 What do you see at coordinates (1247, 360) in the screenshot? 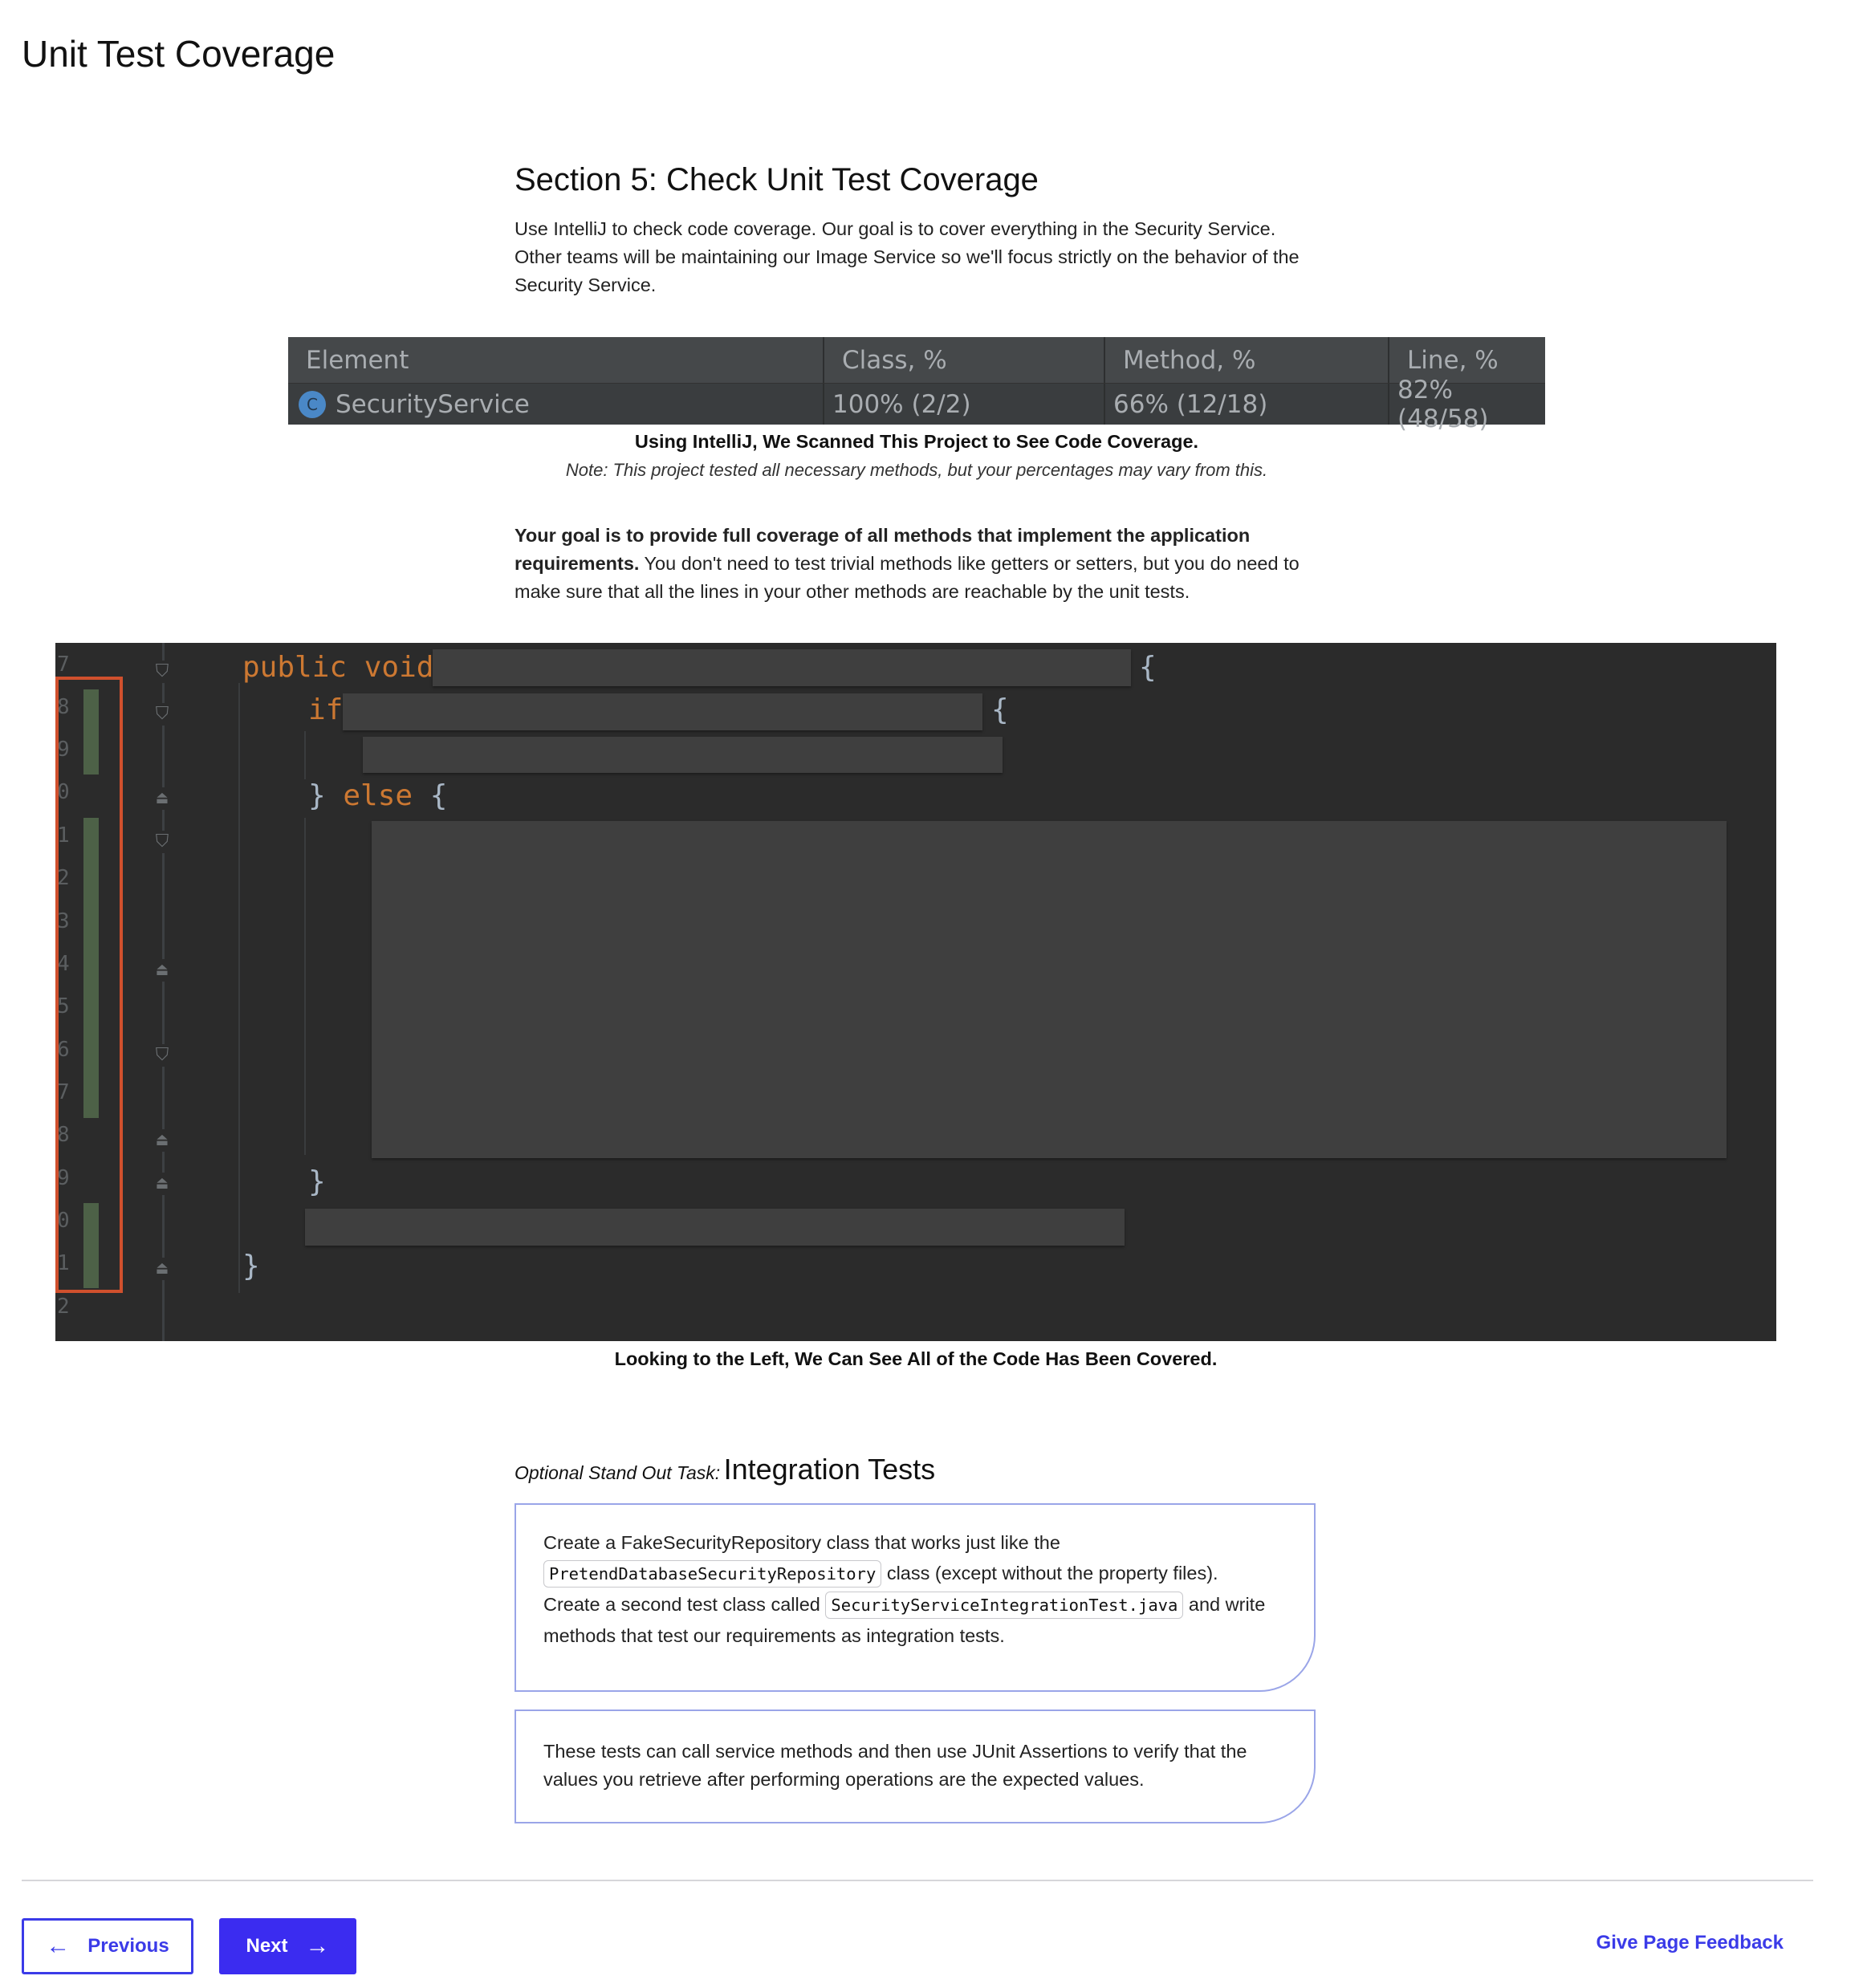
I see `header-method: Method, %` at bounding box center [1247, 360].